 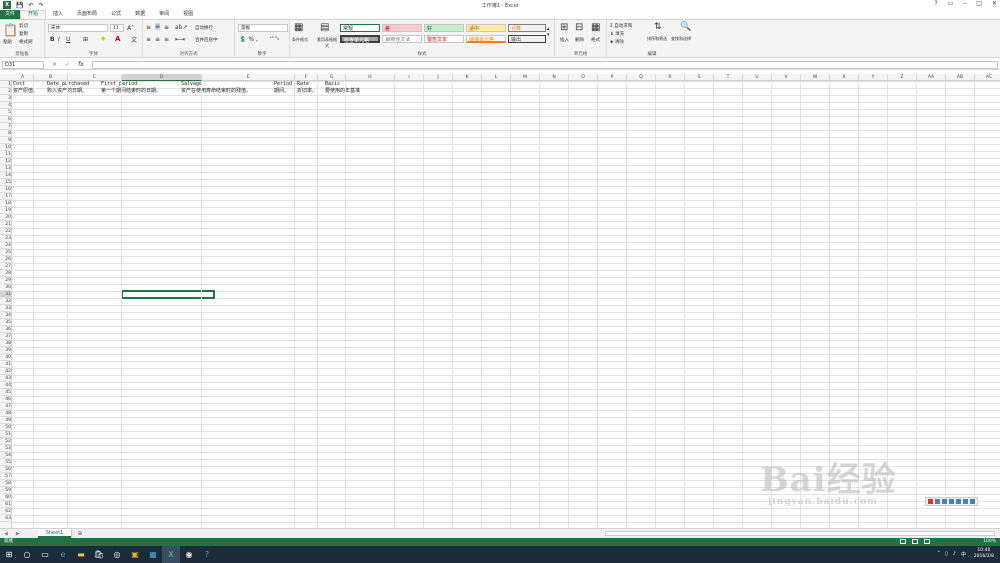 What do you see at coordinates (6, 315) in the screenshot?
I see `row-header-34: 34` at bounding box center [6, 315].